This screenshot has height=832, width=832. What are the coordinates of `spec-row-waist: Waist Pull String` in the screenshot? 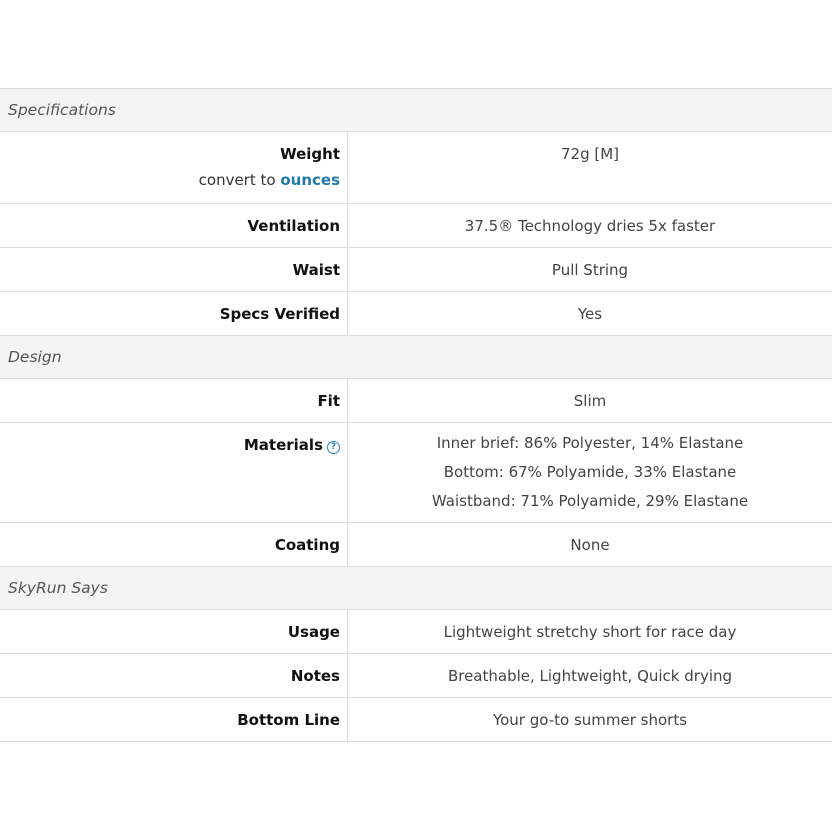 It's located at (416, 270).